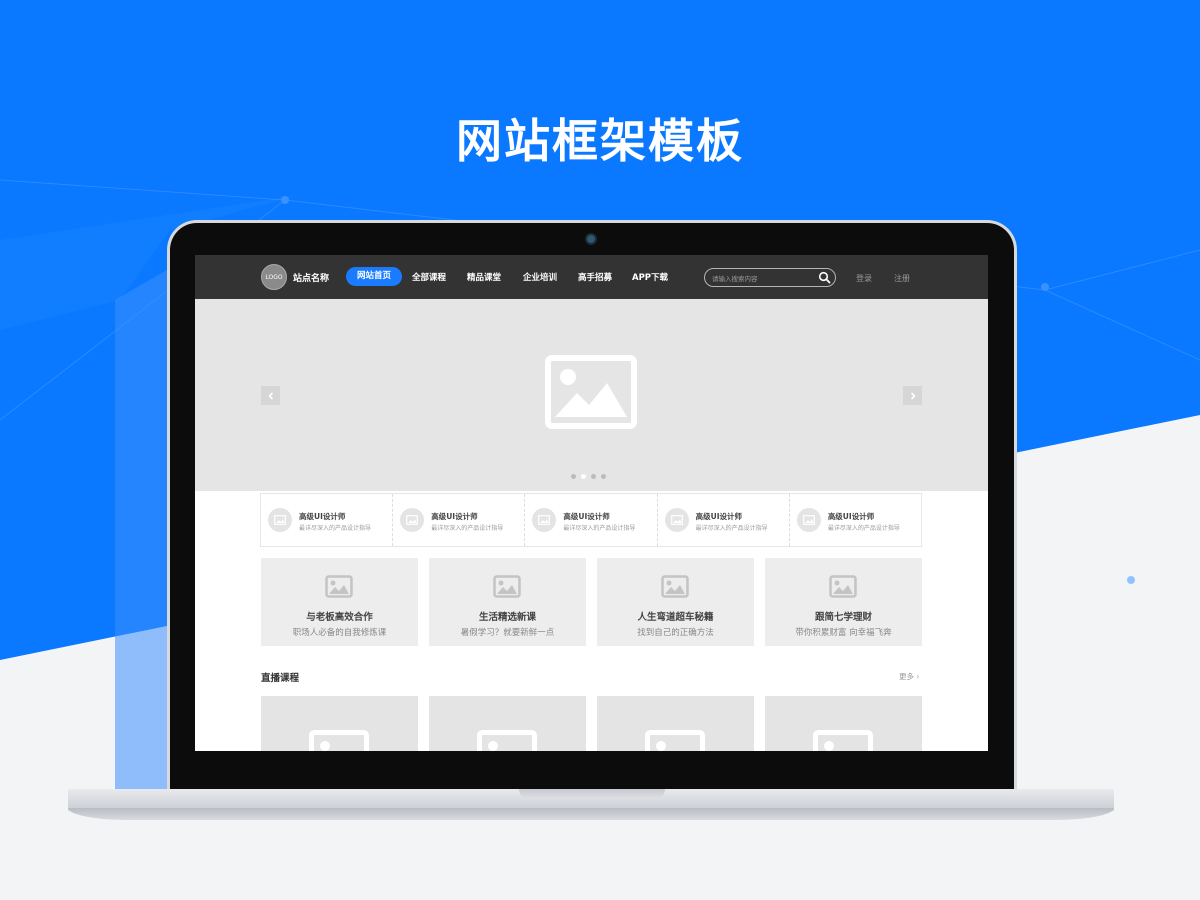 This screenshot has width=1200, height=900. Describe the element at coordinates (274, 277) in the screenshot. I see `logo: LOGO` at that location.